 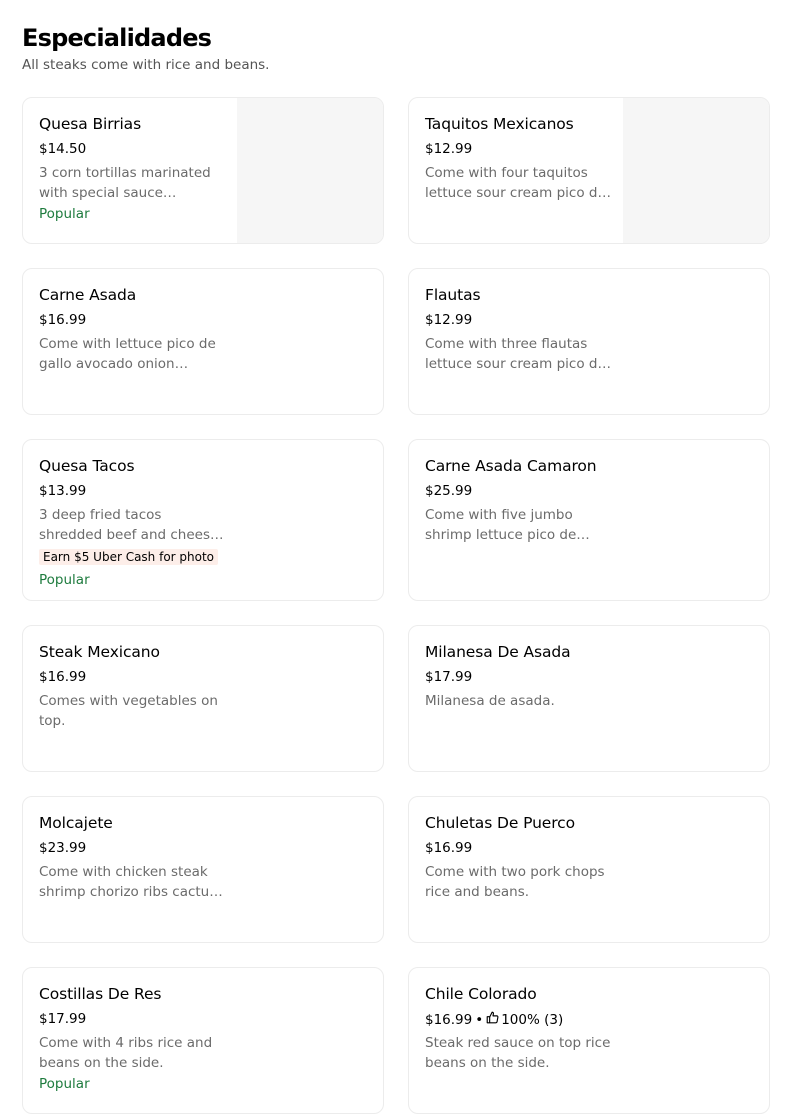 I want to click on item-name: Milanesa De Asada, so click(x=498, y=652).